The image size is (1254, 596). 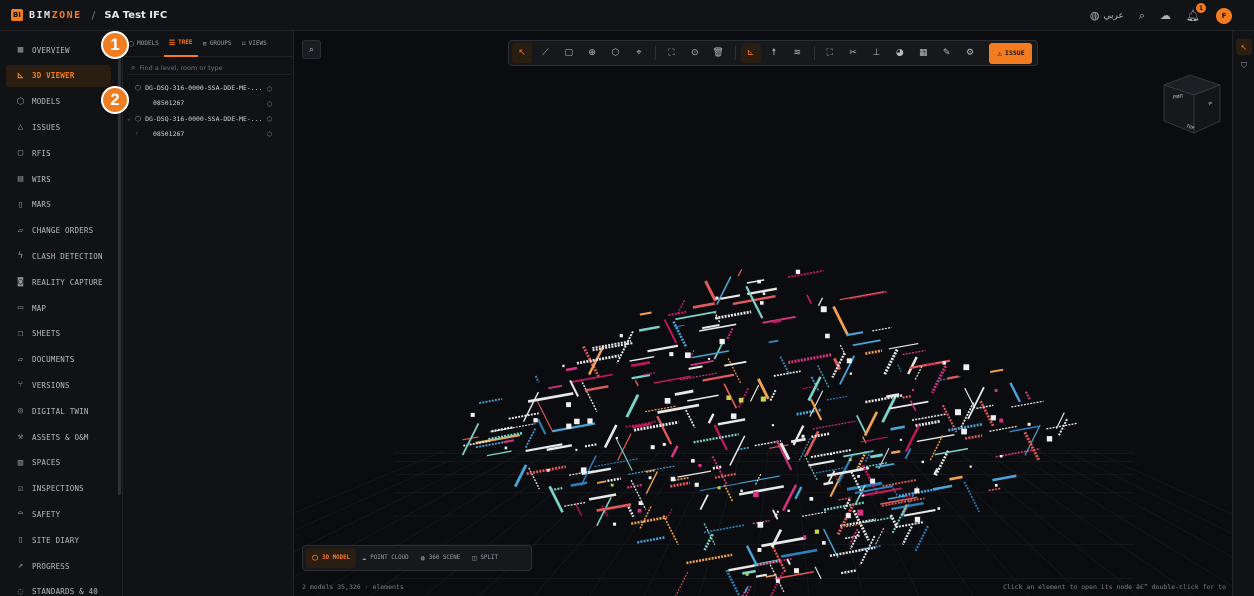 I want to click on step-marker-1: 1, so click(x=115, y=45).